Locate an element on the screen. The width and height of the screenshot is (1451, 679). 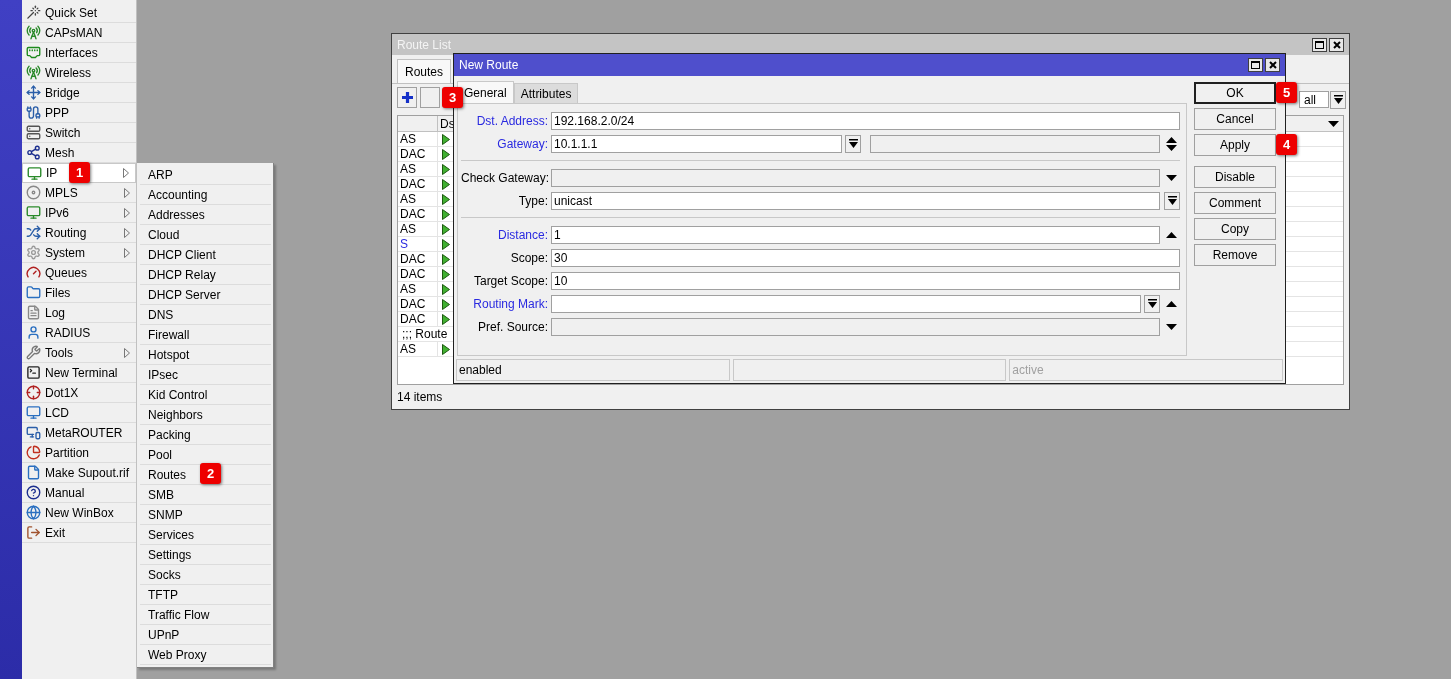
field-label: Gateway: is located at coordinates (522, 144).